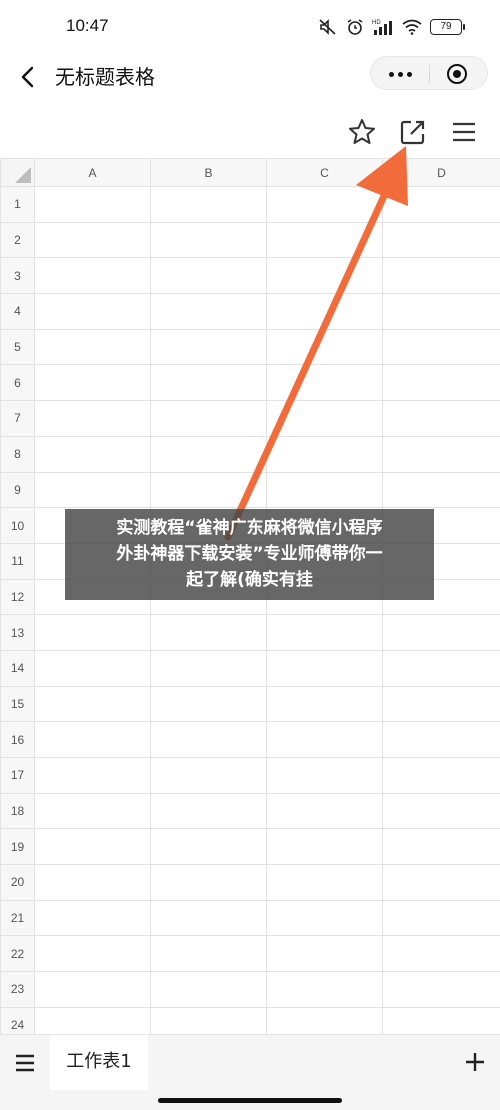 The image size is (500, 1110). What do you see at coordinates (441, 240) in the screenshot?
I see `cell-D2` at bounding box center [441, 240].